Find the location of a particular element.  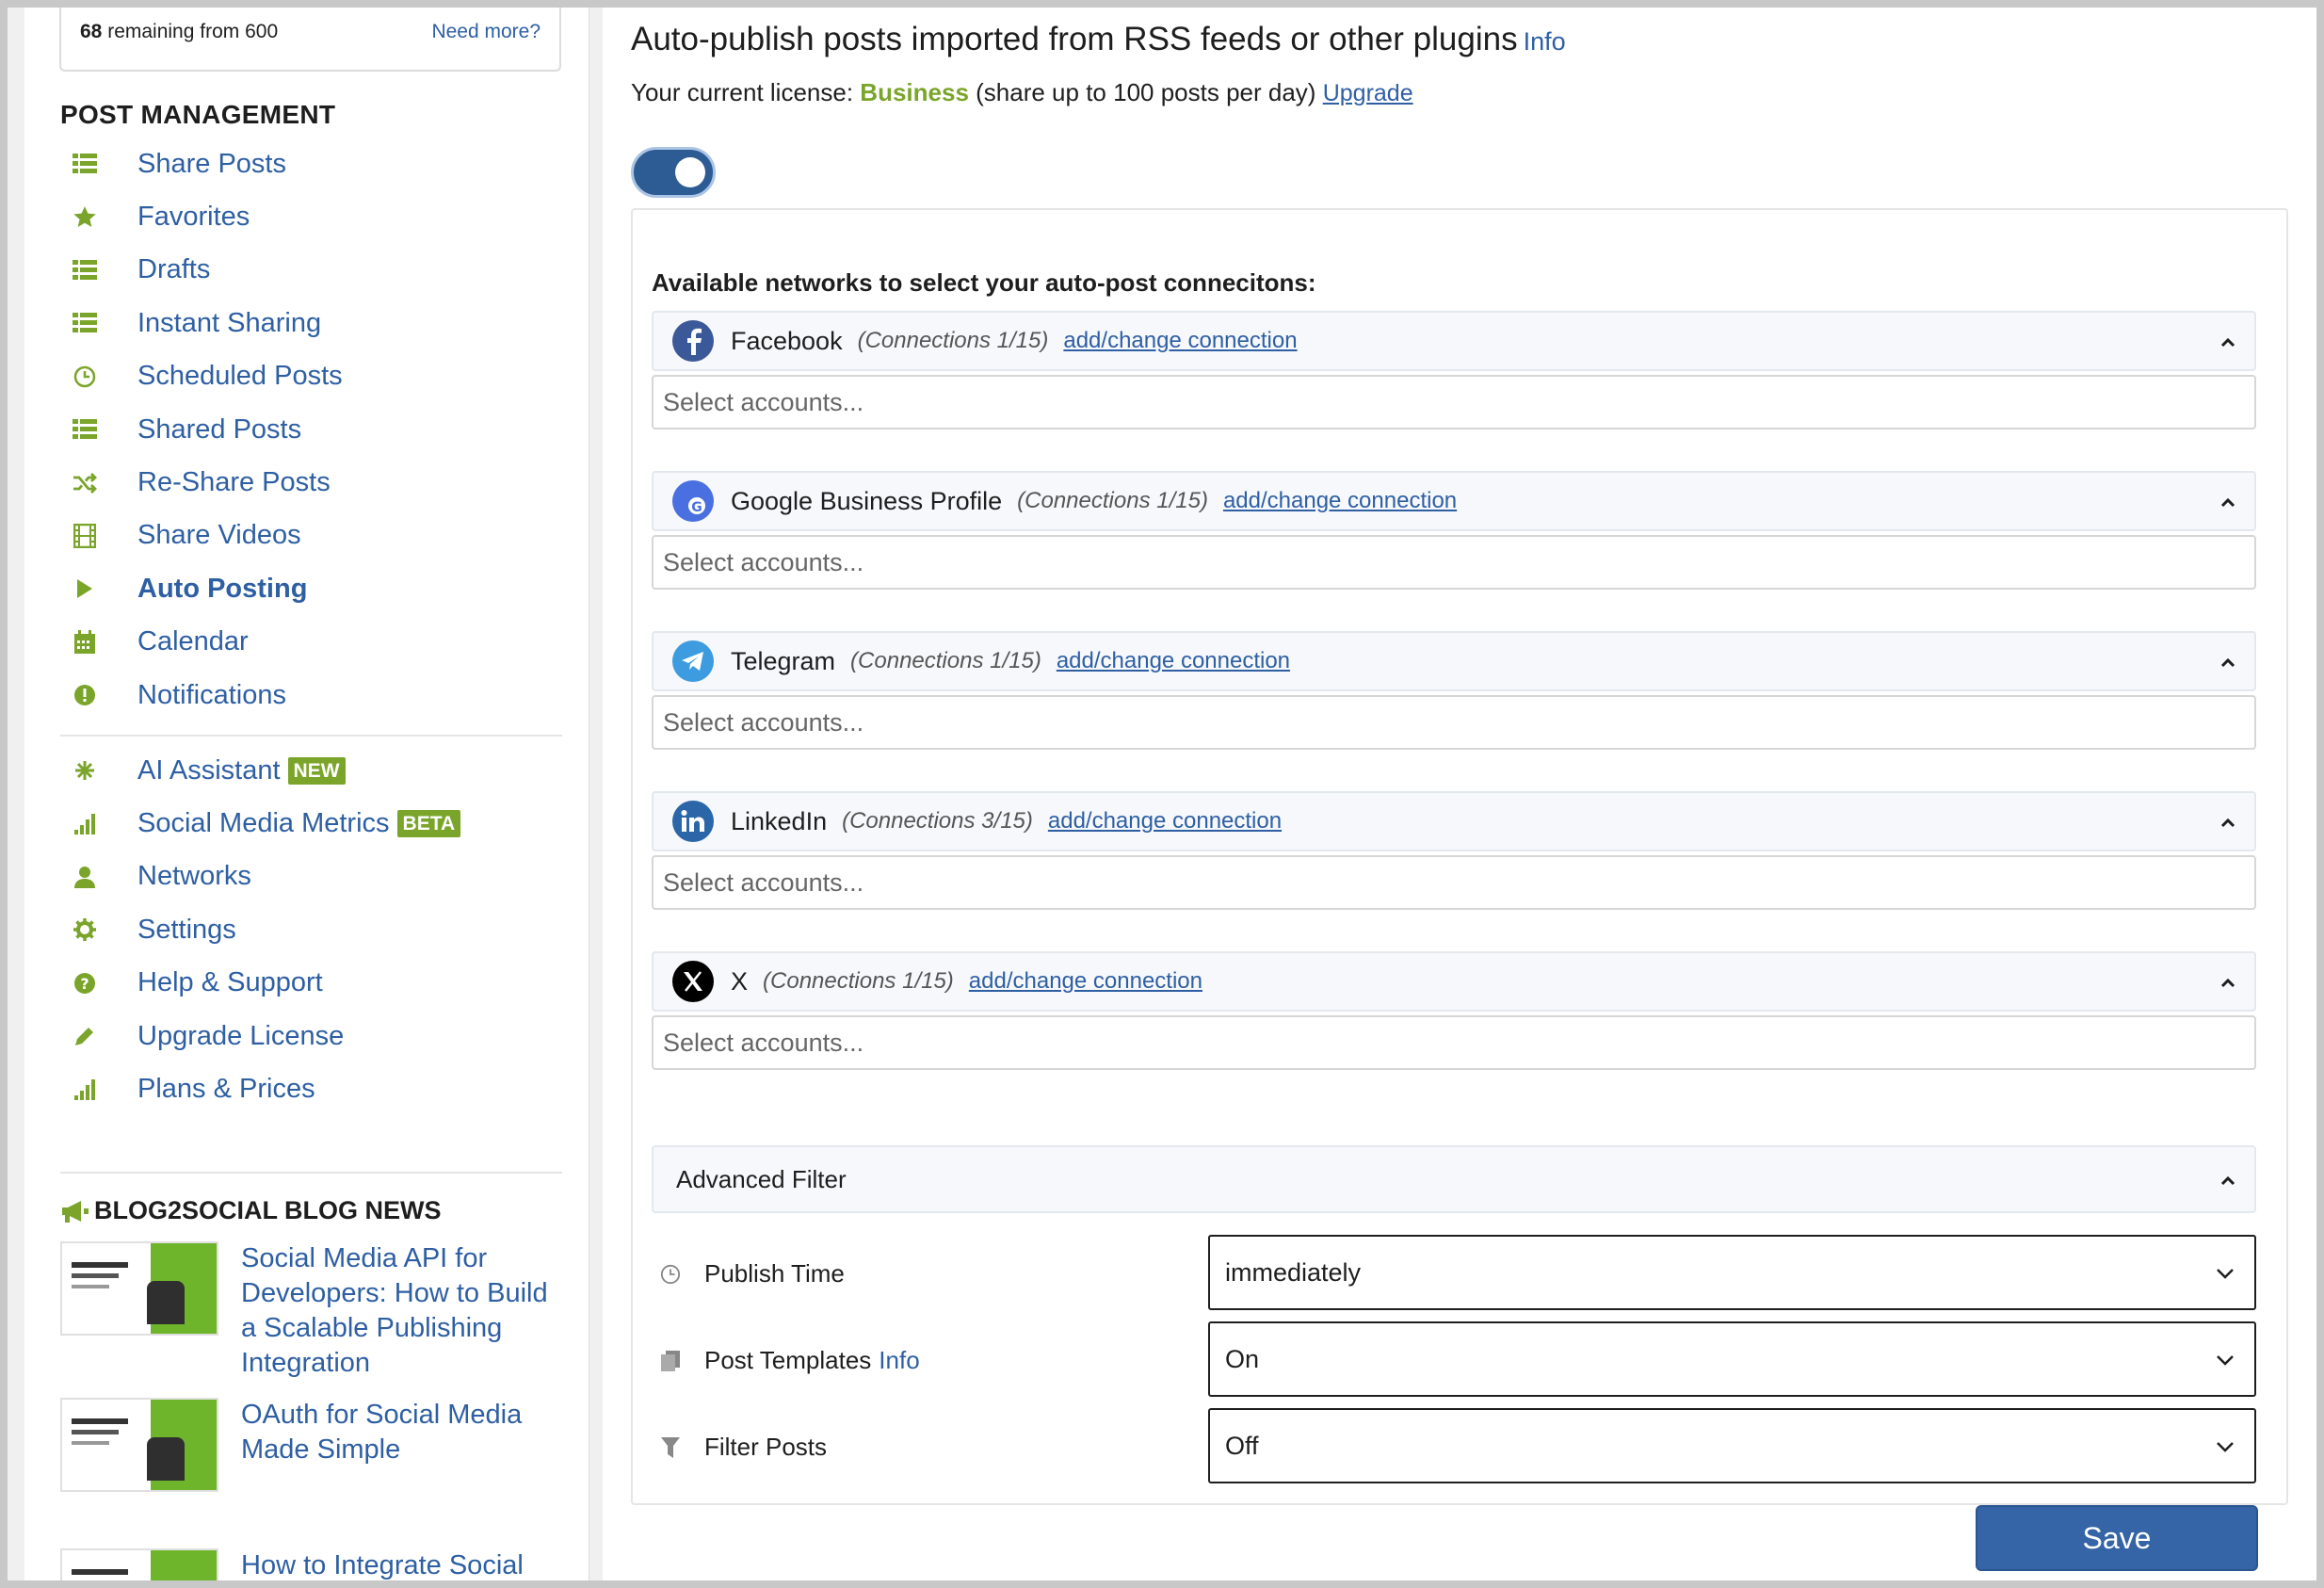

publish-time-select: immediately is located at coordinates (1732, 1272).